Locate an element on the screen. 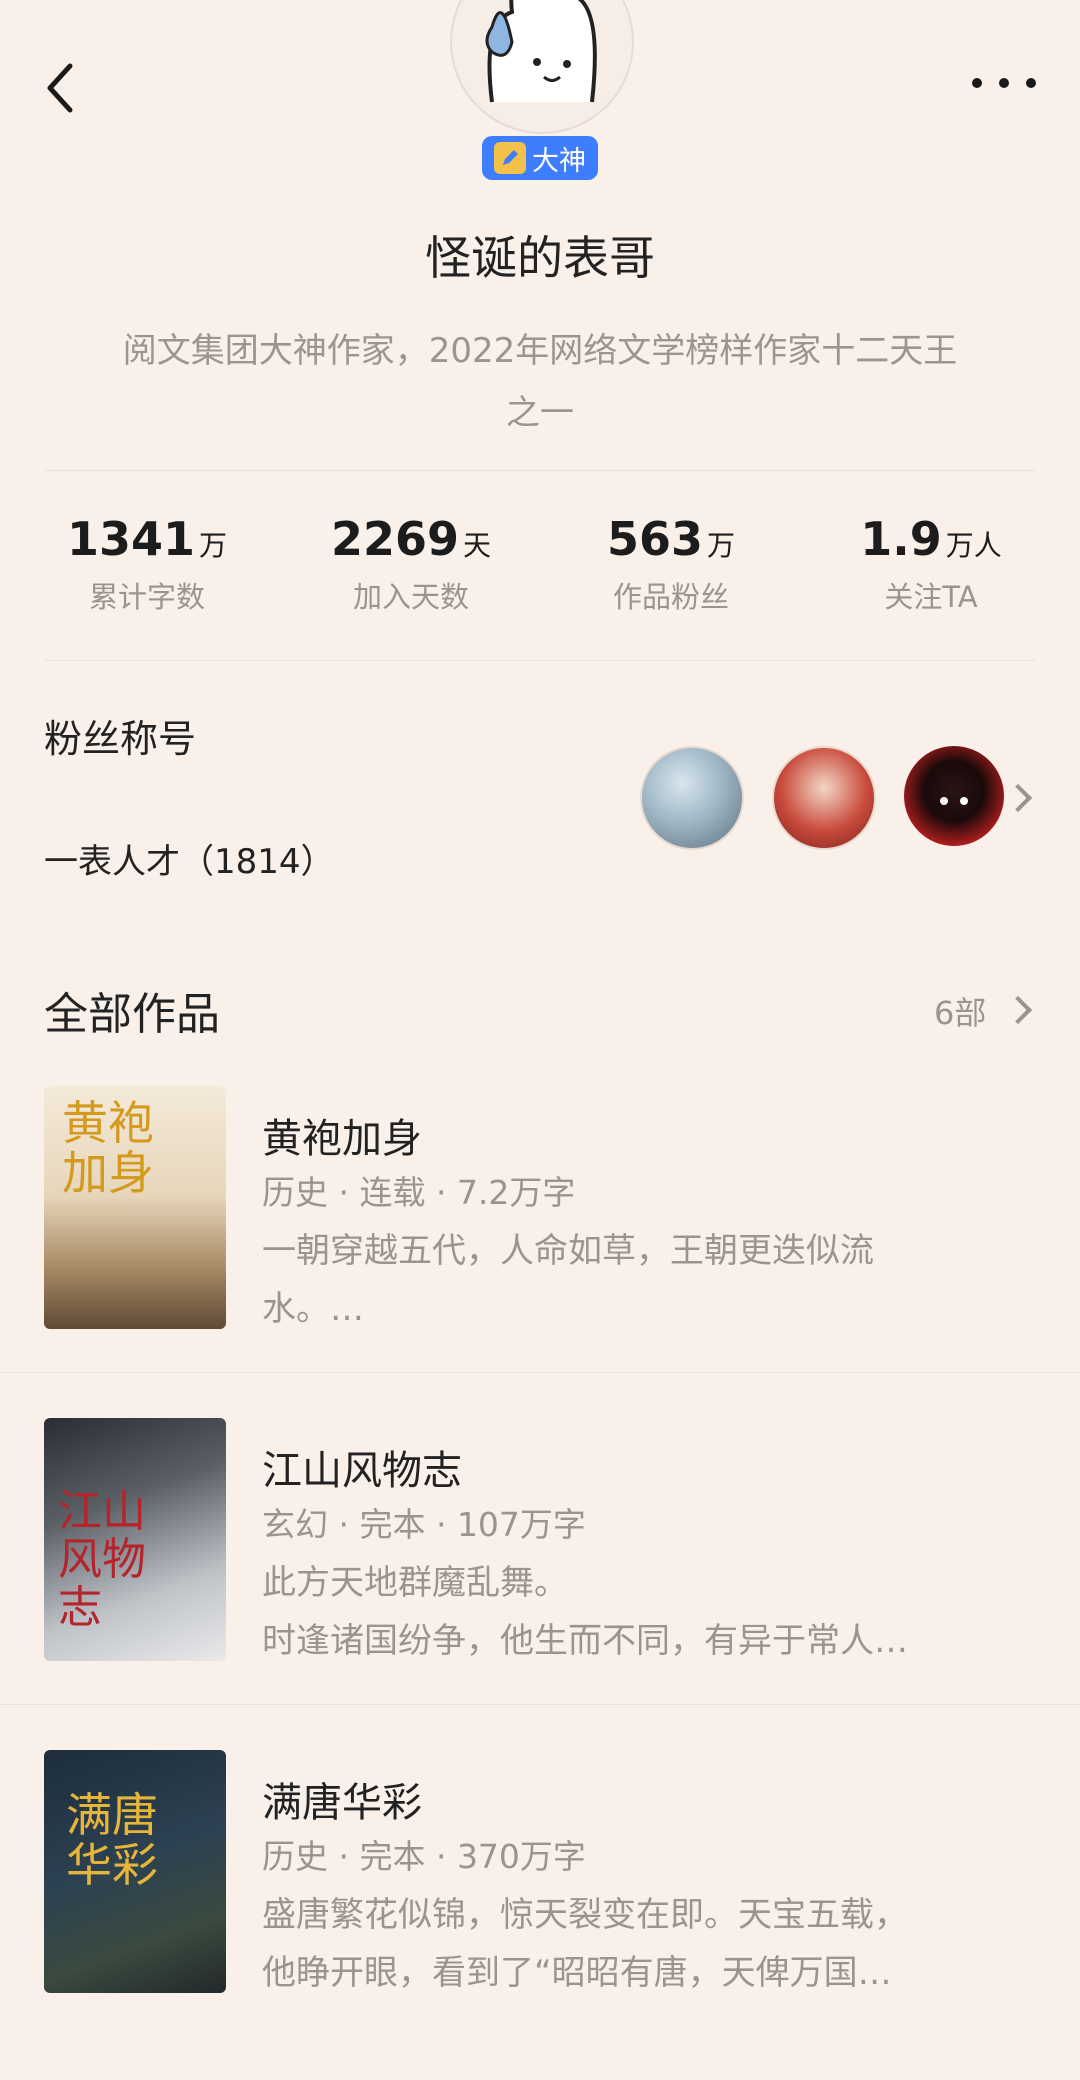  pen-icon is located at coordinates (510, 158).